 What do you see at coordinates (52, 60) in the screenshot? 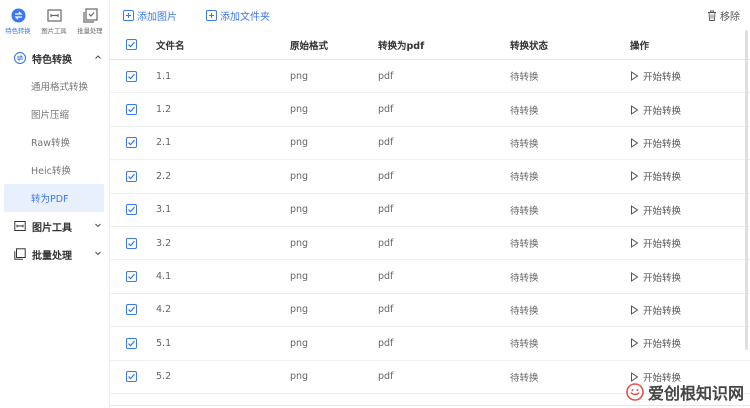
I see `sidebar-group-label: 特色转换` at bounding box center [52, 60].